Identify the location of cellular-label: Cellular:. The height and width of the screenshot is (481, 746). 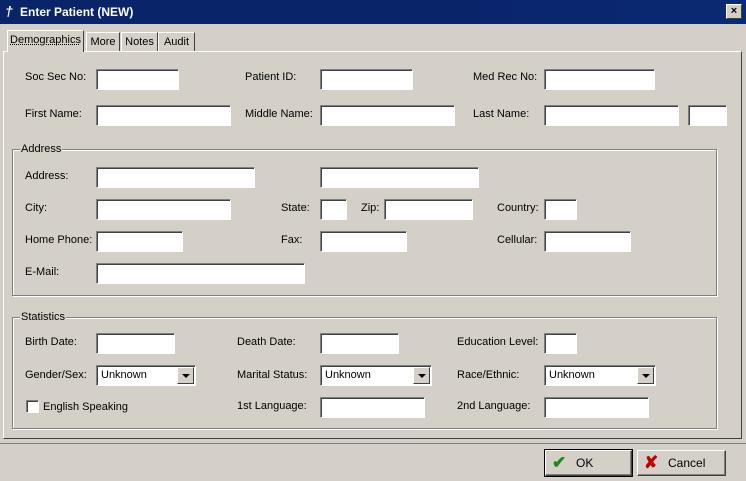
(517, 240).